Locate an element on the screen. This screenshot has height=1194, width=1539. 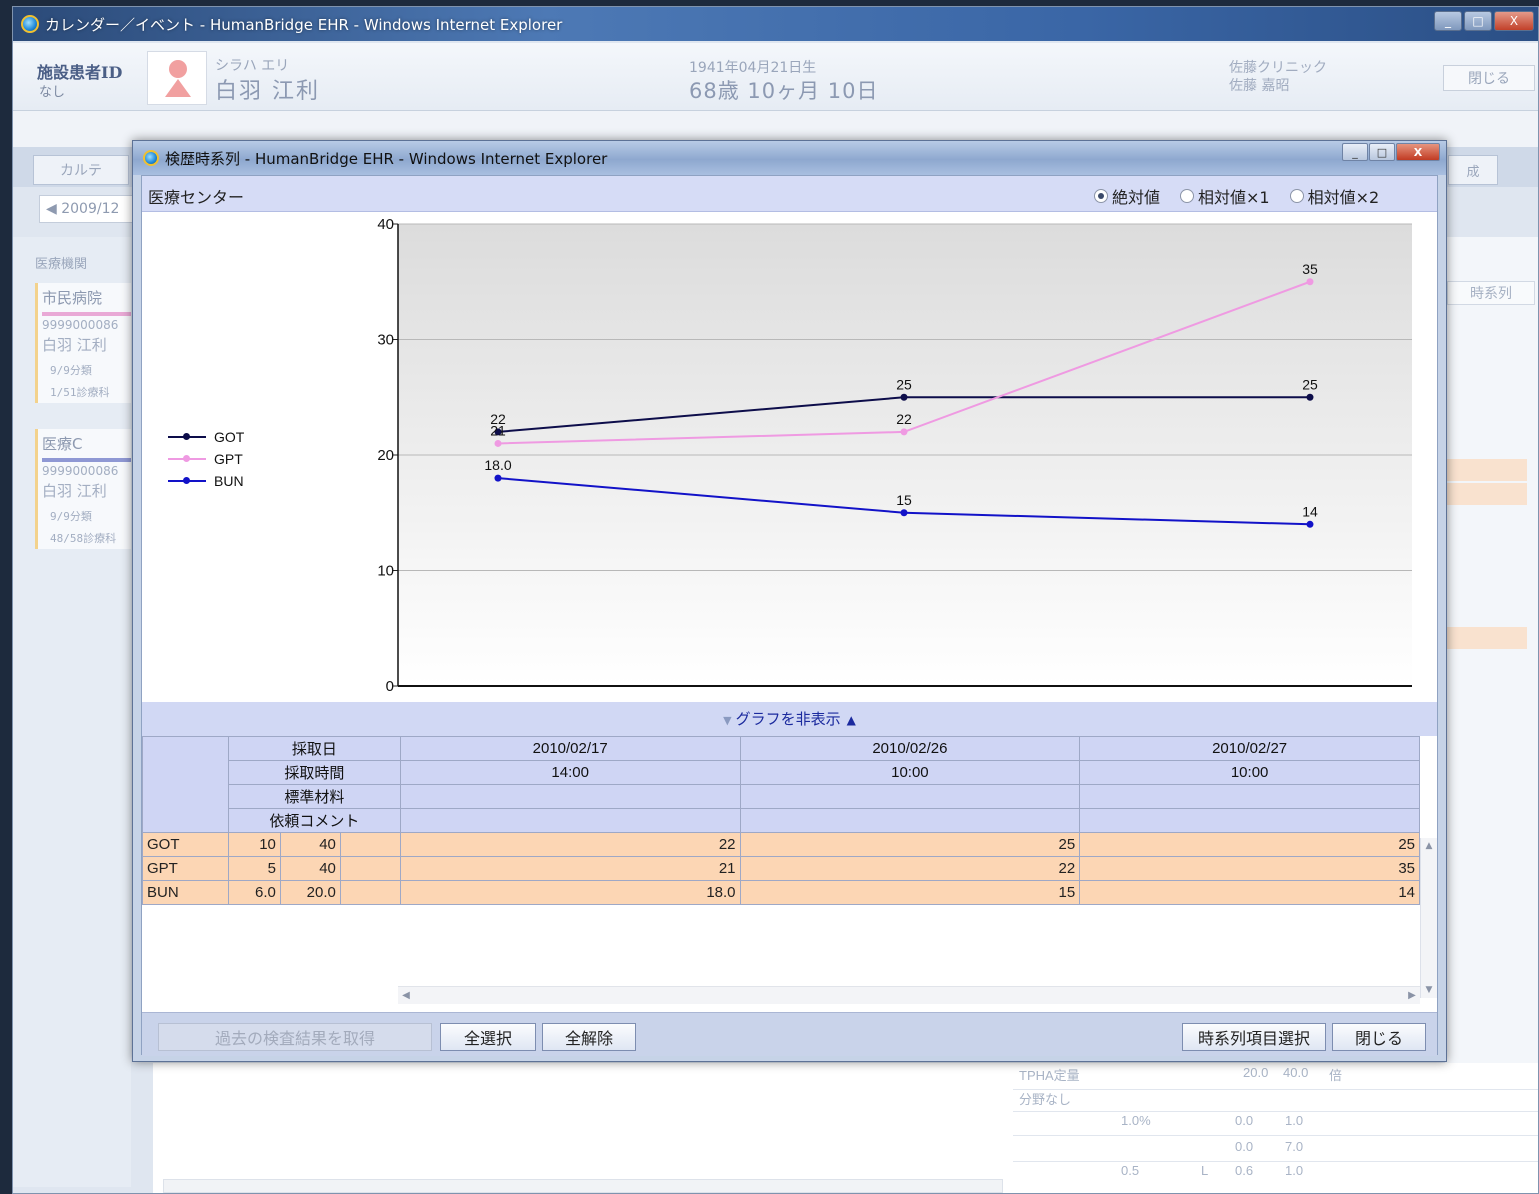
institution-card-dept: 48/58診療科 is located at coordinates (83, 538).